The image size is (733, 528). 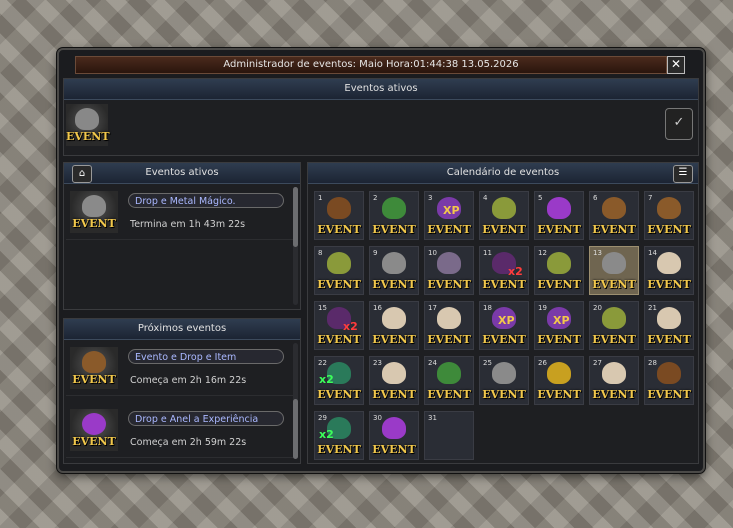 What do you see at coordinates (597, 308) in the screenshot?
I see `day-number: 20` at bounding box center [597, 308].